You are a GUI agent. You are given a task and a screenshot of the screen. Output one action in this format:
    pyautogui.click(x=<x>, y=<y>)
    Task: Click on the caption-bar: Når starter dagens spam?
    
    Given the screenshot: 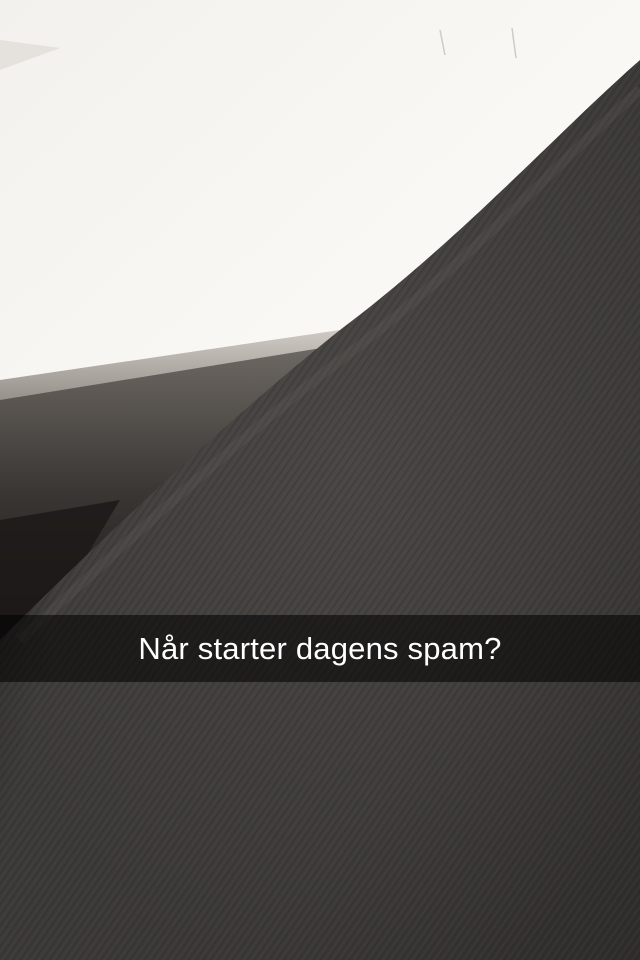 What is the action you would take?
    pyautogui.click(x=320, y=648)
    